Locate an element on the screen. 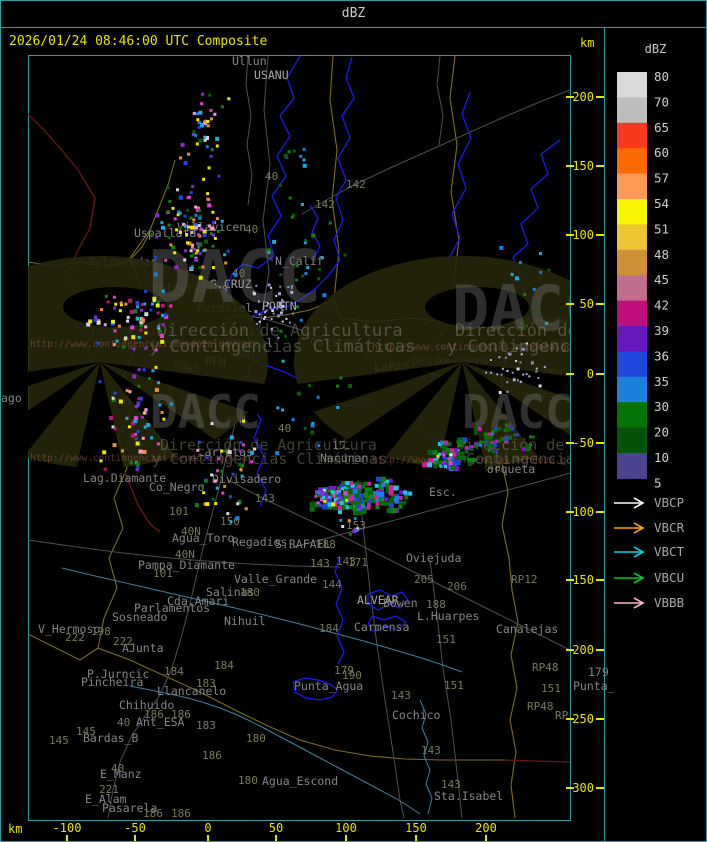 The image size is (707, 842). colorbar-title: dBZ is located at coordinates (655, 49).